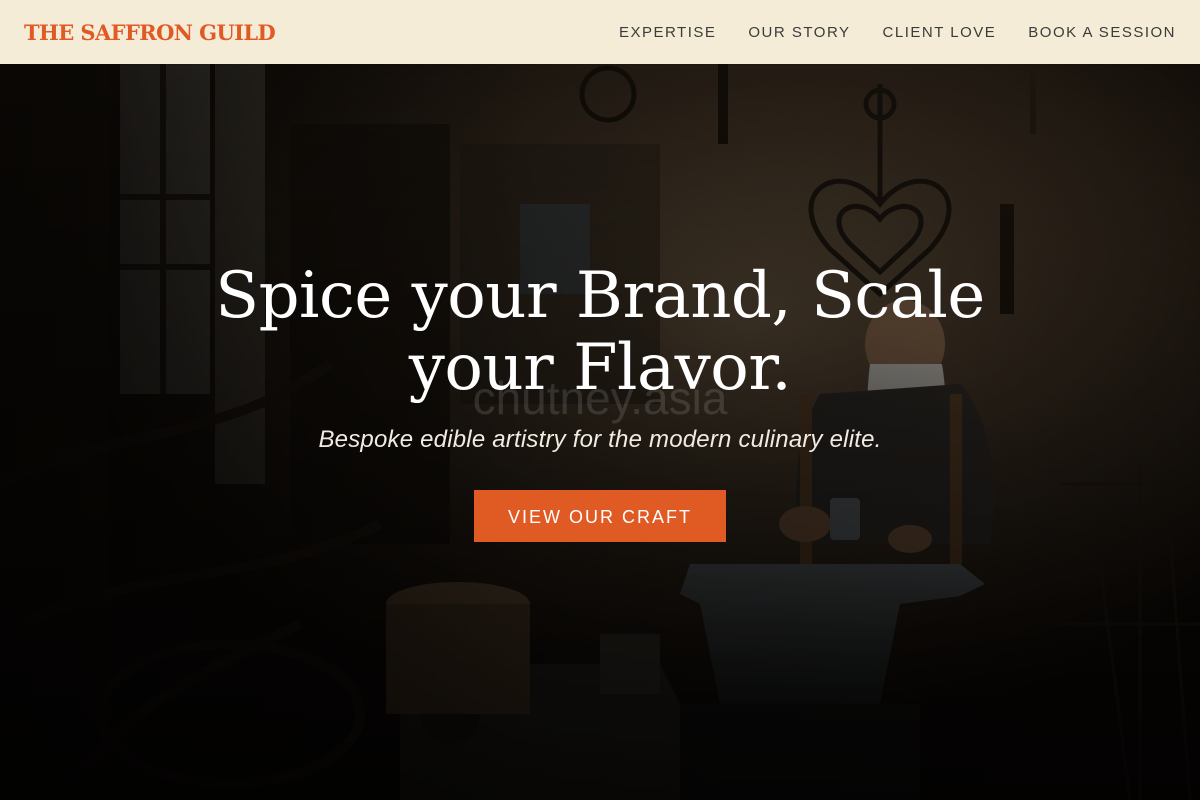  What do you see at coordinates (600, 516) in the screenshot?
I see `view-our-craft-button: VIEW OUR CRAFT` at bounding box center [600, 516].